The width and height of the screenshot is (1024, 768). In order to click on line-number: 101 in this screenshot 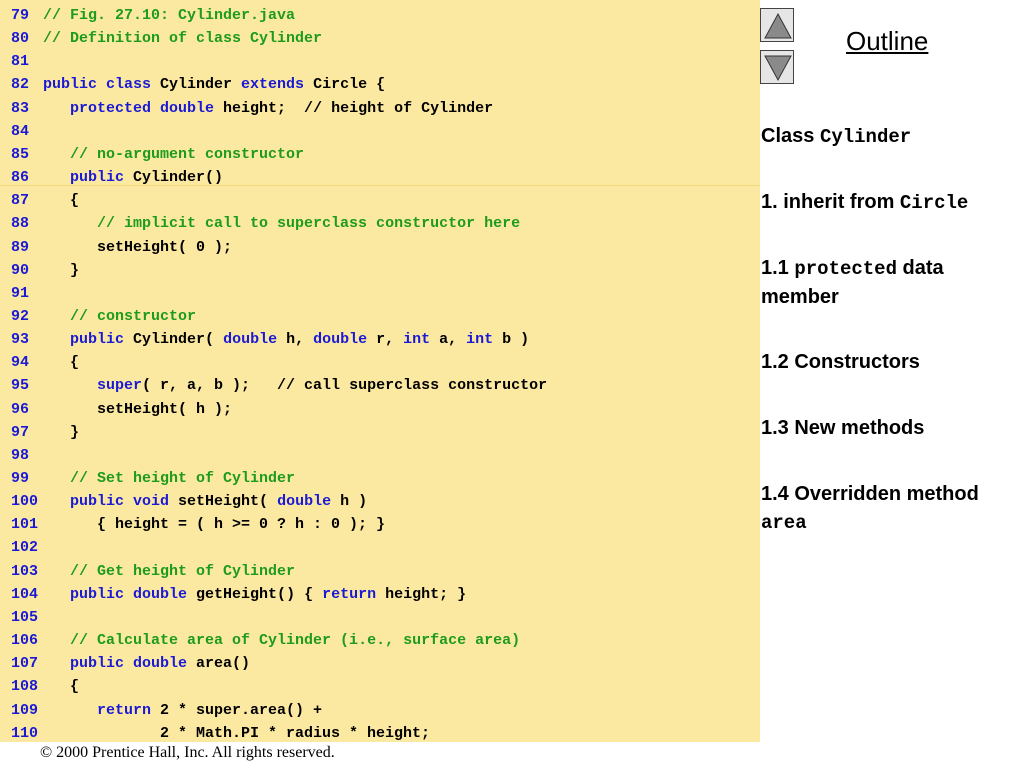, I will do `click(25, 525)`.